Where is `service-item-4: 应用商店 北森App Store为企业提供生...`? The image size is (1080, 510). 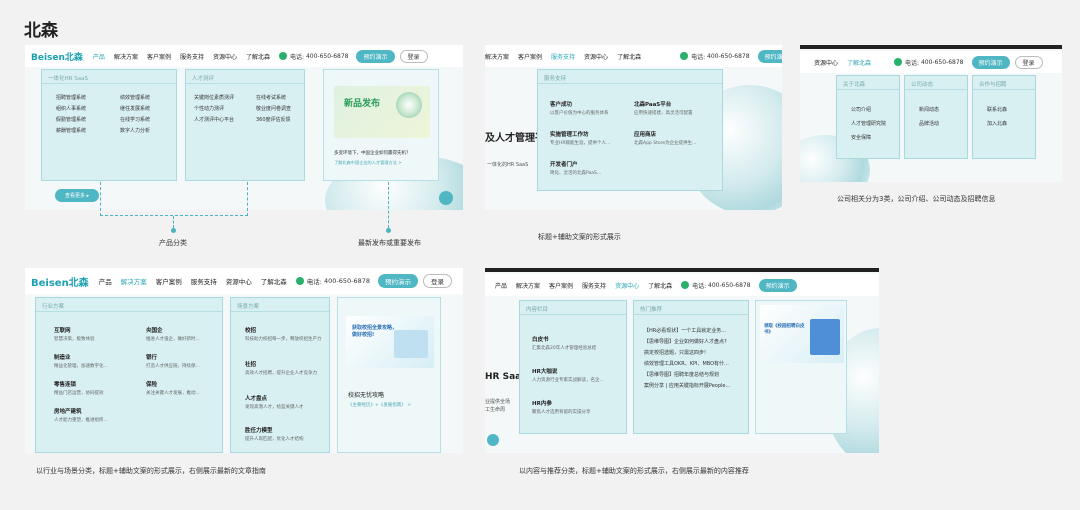 service-item-4: 应用商店 北森App Store为企业提供生... is located at coordinates (665, 138).